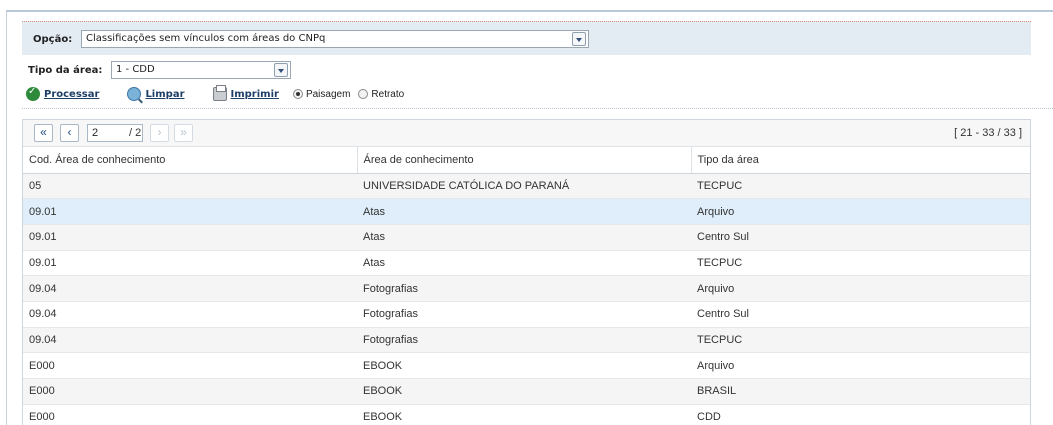  I want to click on table-row: 05 UNIVERSIDADE CATÓLICA DO PARANÁ TECPUC, so click(526, 186).